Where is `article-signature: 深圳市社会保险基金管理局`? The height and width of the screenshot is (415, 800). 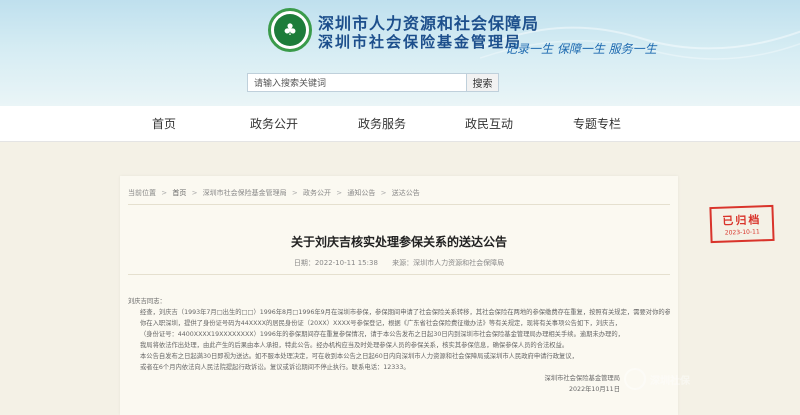
article-signature: 深圳市社会保险基金管理局 is located at coordinates (582, 378).